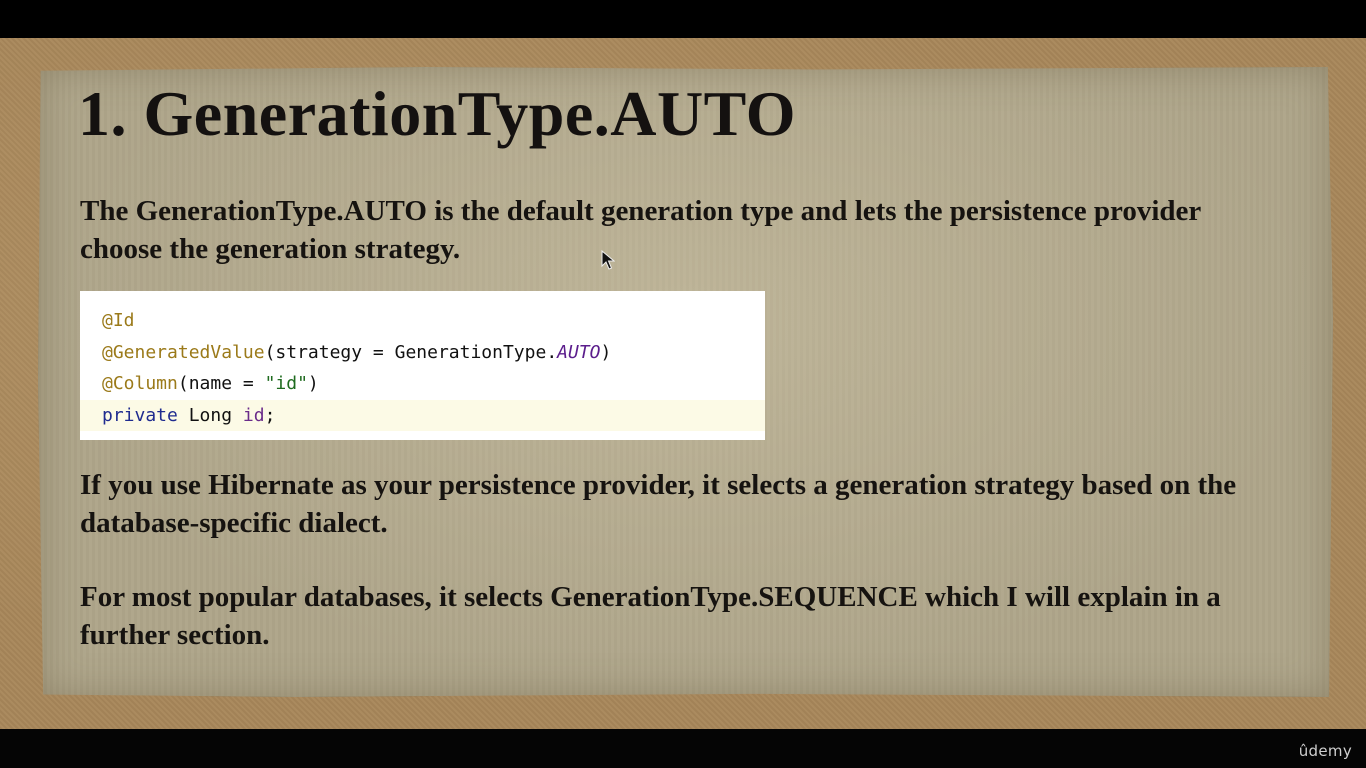 The height and width of the screenshot is (768, 1366). I want to click on code-string: "id", so click(286, 383).